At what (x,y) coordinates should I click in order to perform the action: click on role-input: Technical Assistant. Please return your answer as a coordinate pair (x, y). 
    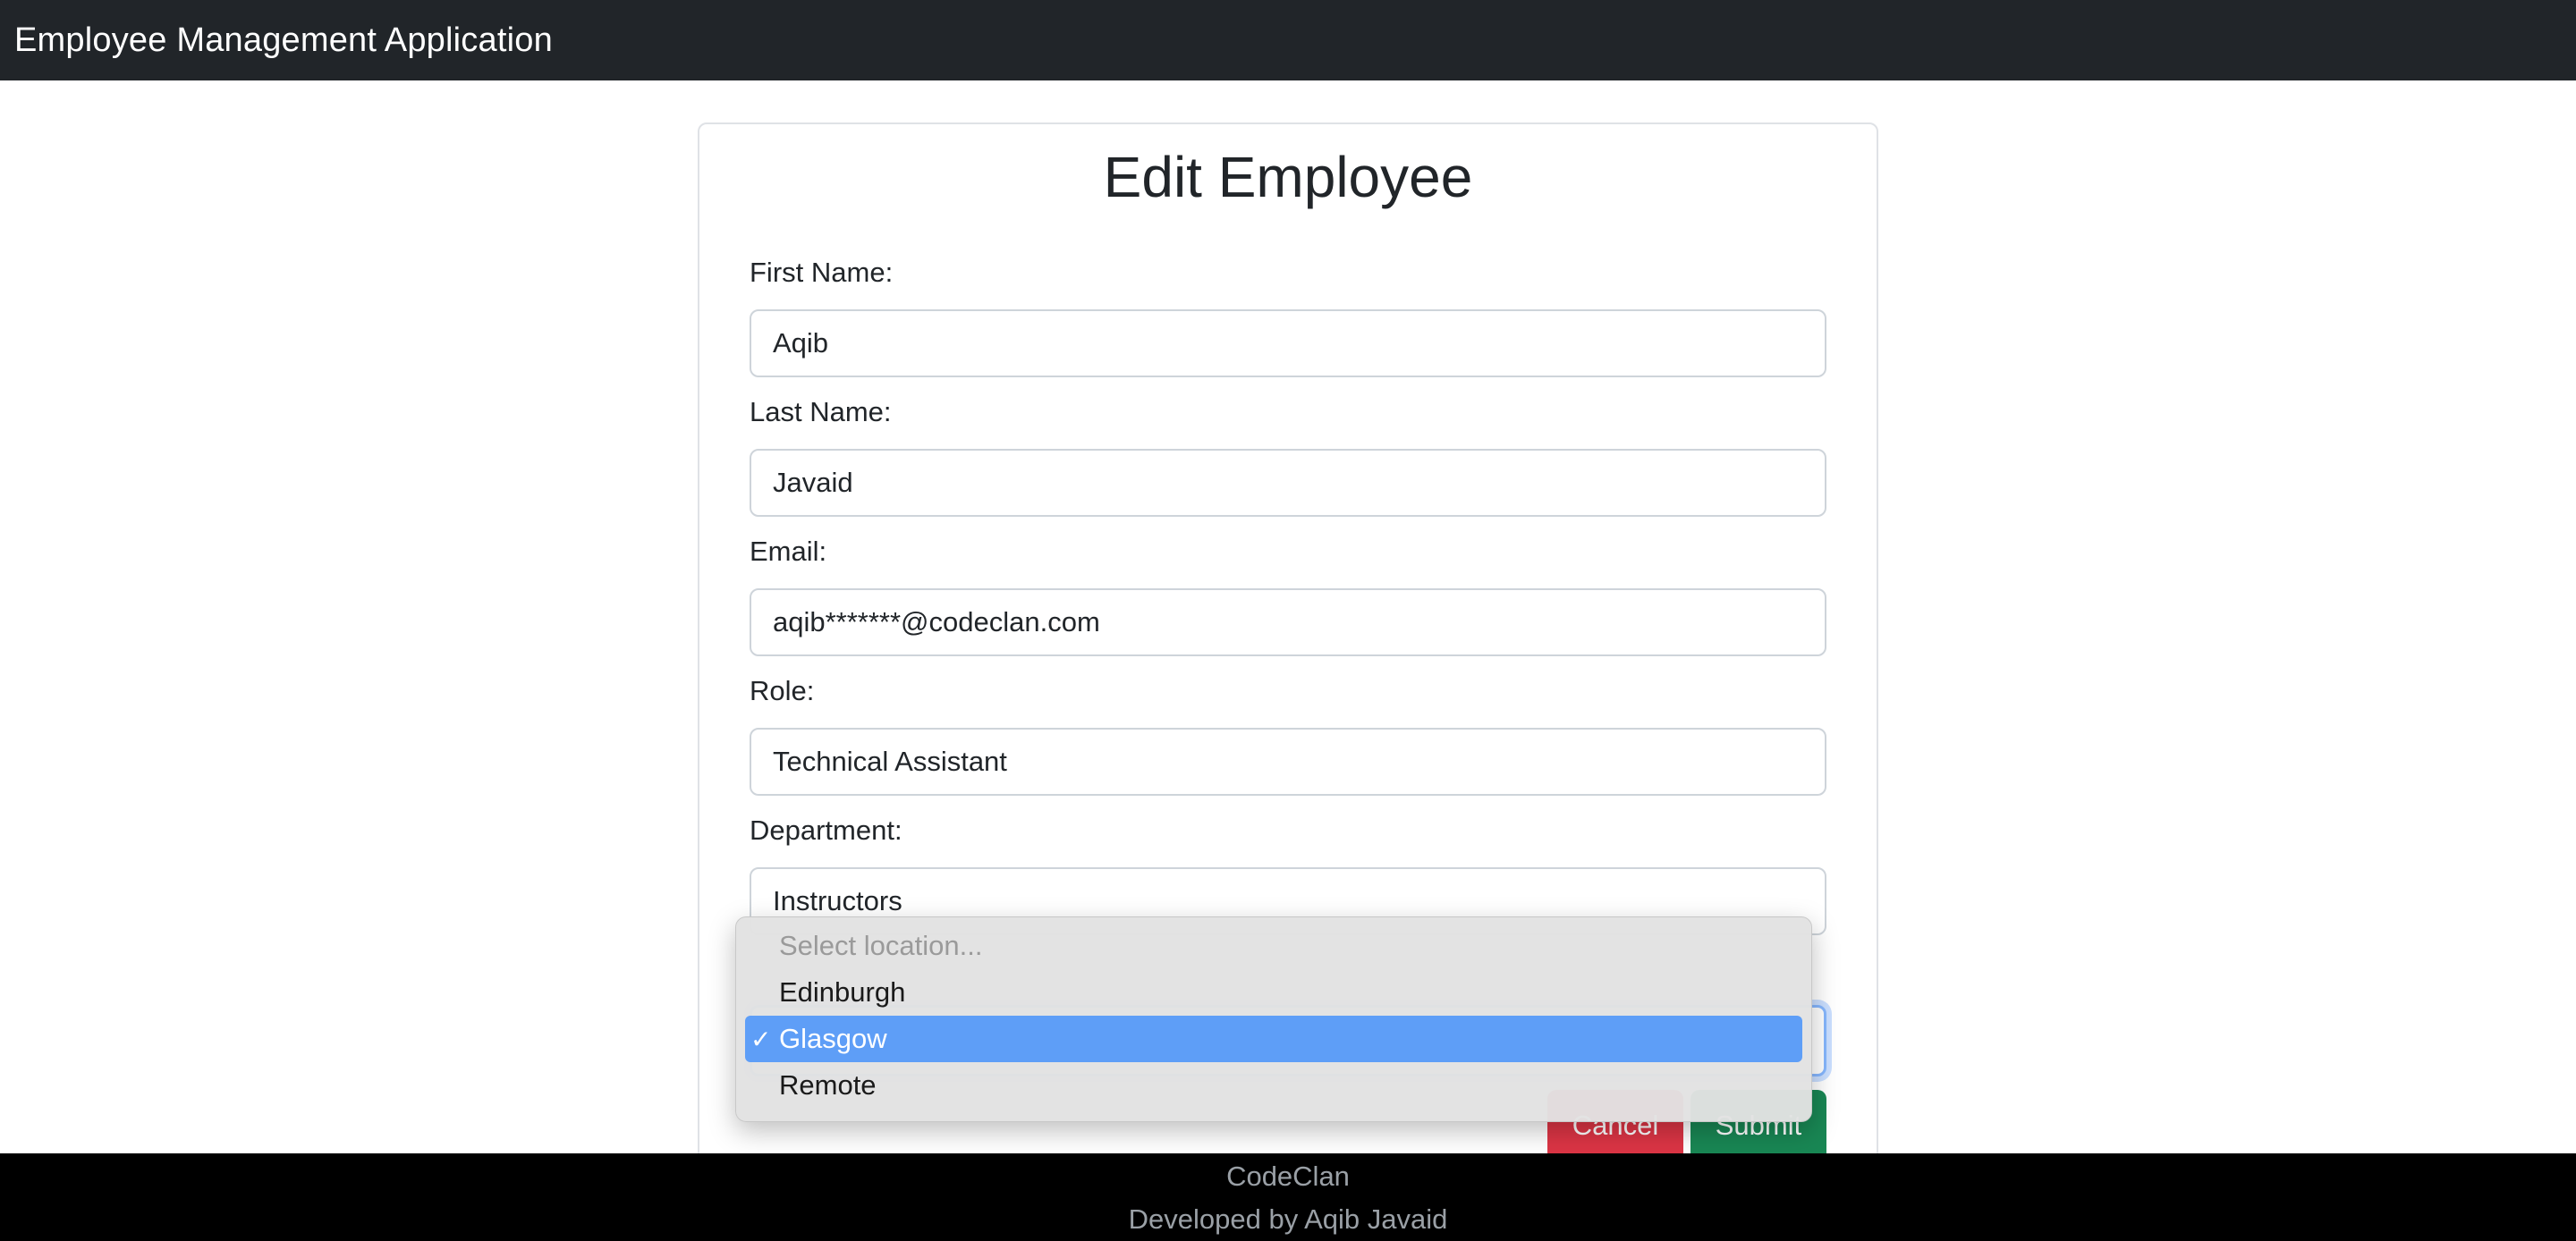
    Looking at the image, I should click on (1288, 762).